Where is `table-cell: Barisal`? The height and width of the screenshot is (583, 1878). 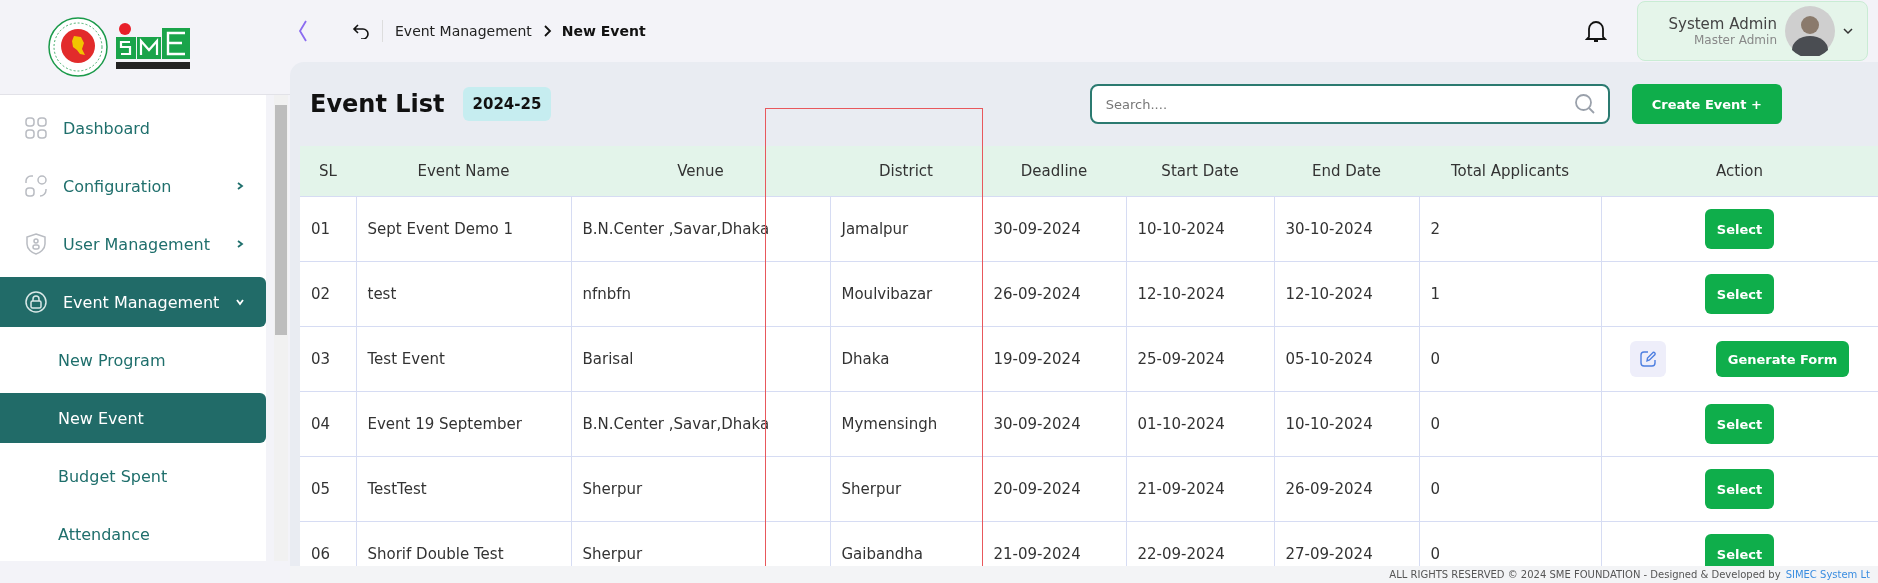
table-cell: Barisal is located at coordinates (700, 359).